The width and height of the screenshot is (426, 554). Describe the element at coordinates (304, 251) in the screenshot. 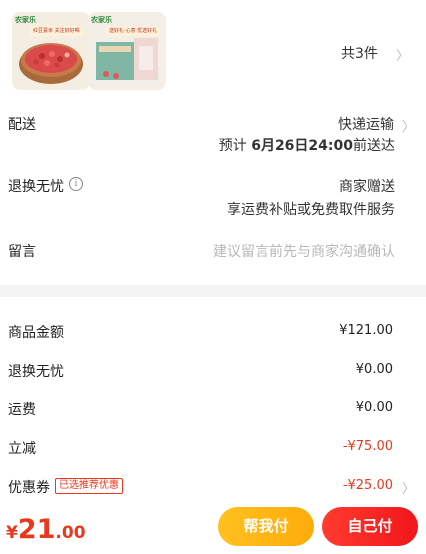

I see `message-input: 建议留言前先与商家沟通确认` at that location.